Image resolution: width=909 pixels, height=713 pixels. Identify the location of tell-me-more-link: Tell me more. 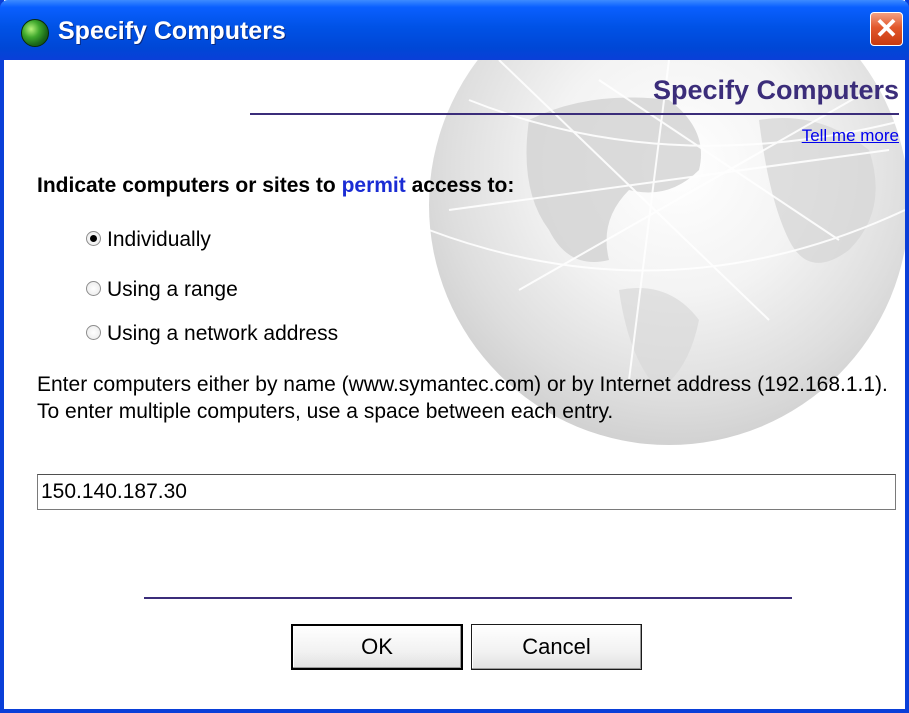
(850, 136).